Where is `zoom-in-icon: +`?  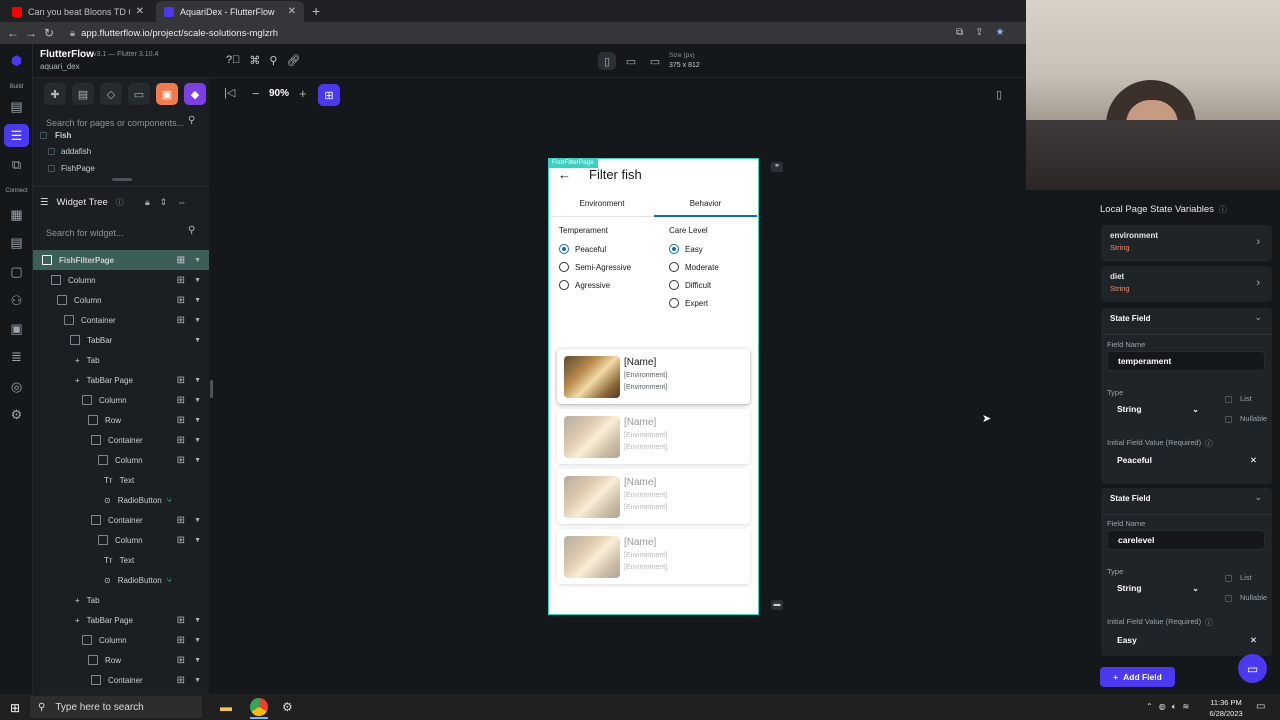
zoom-in-icon: + is located at coordinates (303, 93).